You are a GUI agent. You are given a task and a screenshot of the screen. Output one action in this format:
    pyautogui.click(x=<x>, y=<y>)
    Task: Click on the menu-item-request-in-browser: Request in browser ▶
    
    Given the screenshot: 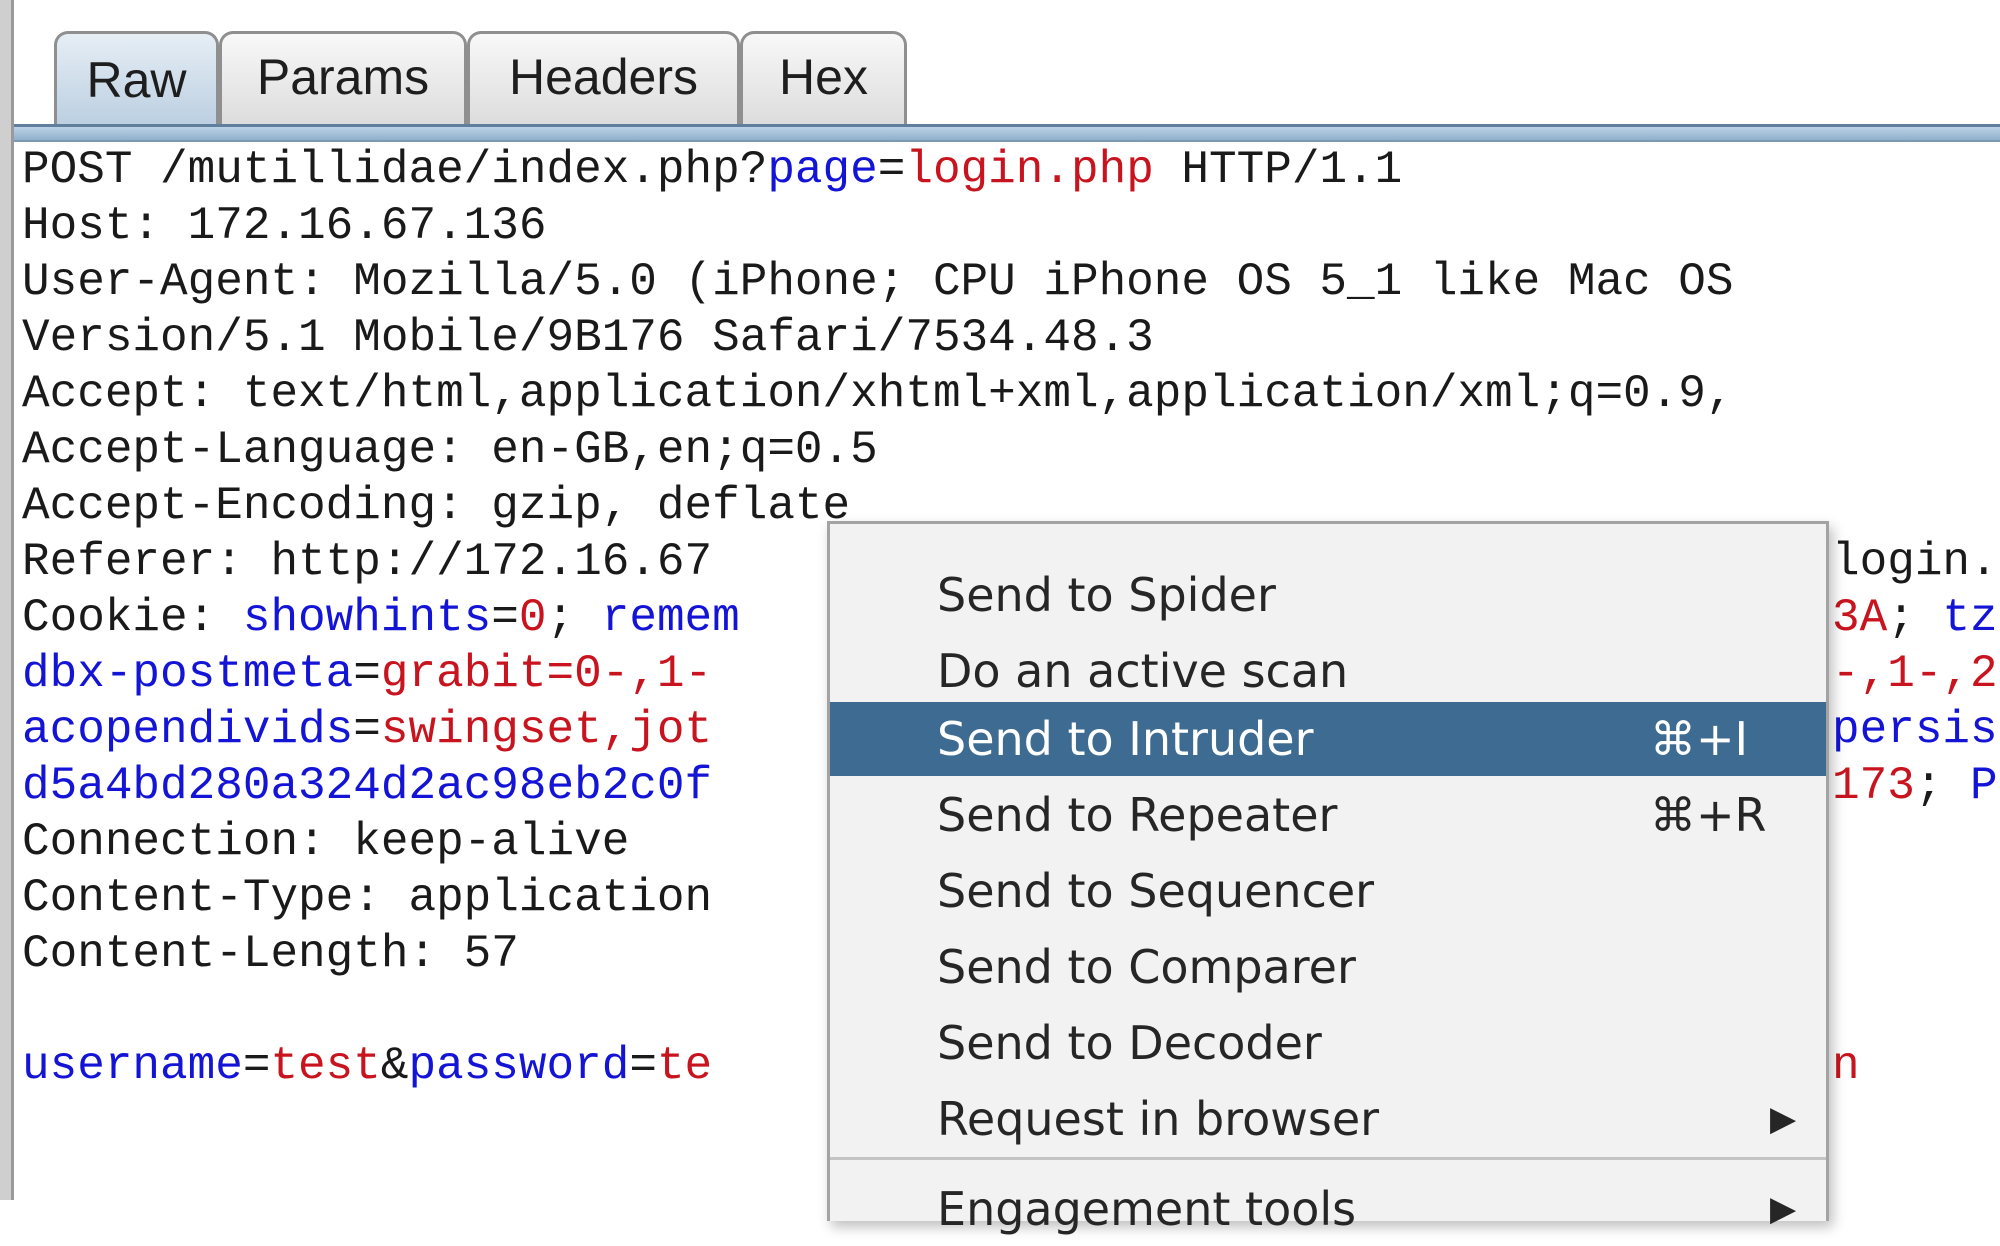 What is the action you would take?
    pyautogui.click(x=1328, y=1119)
    